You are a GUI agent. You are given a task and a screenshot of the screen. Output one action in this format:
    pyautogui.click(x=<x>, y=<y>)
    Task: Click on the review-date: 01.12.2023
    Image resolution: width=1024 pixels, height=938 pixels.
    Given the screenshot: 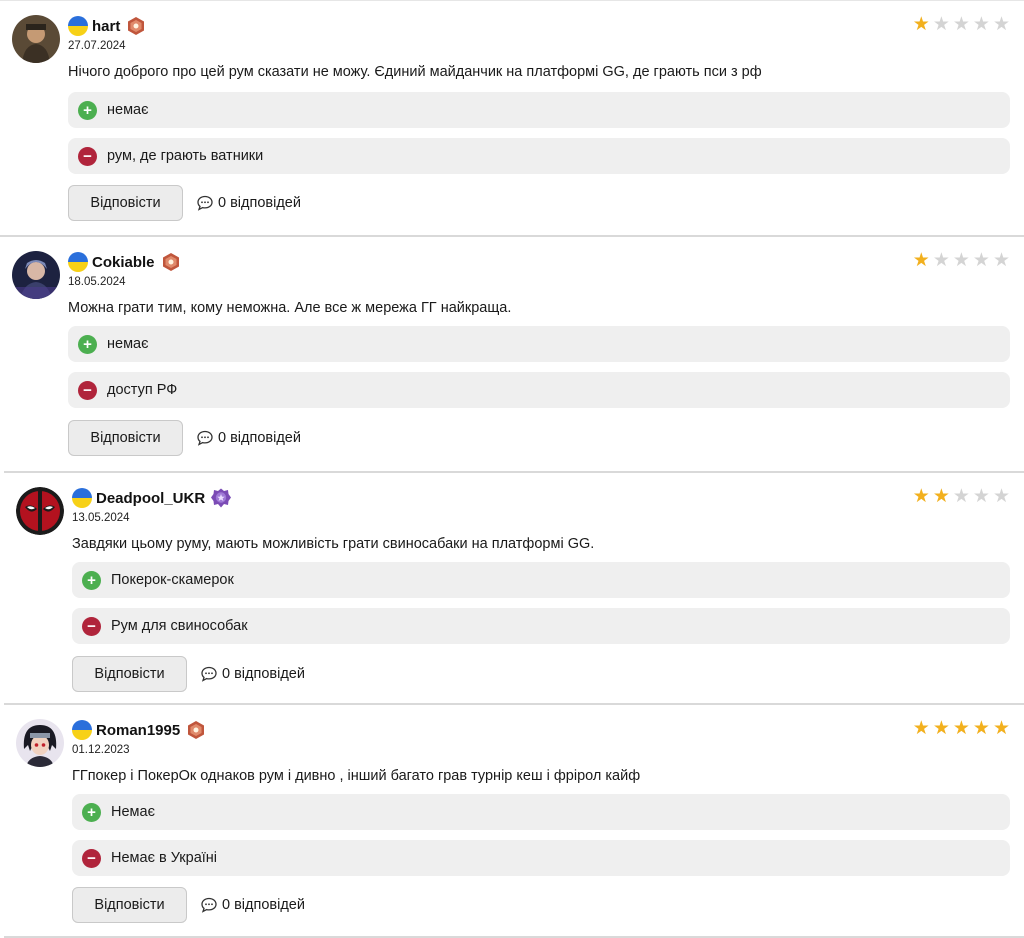 What is the action you would take?
    pyautogui.click(x=101, y=750)
    